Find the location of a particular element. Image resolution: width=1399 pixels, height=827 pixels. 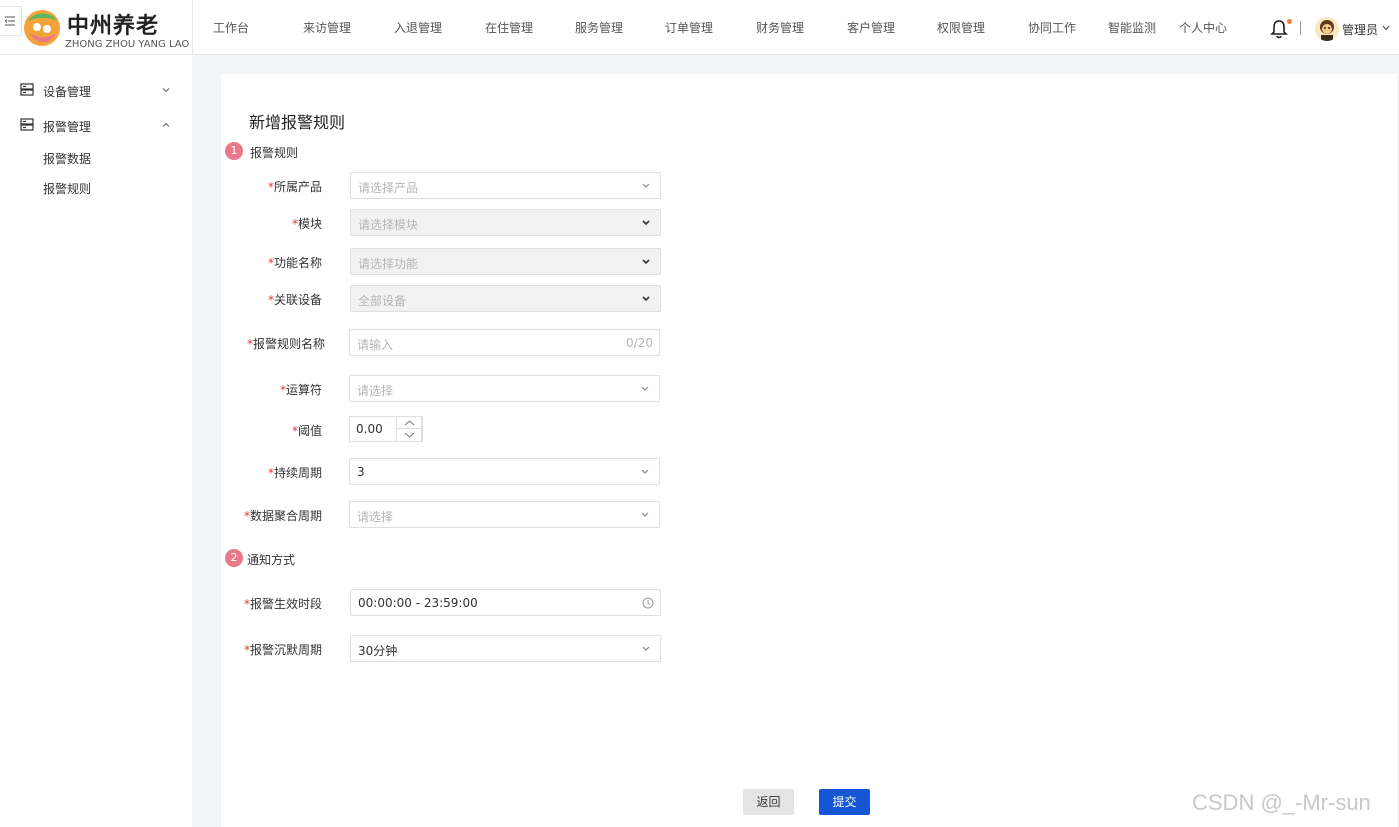

section-title: 报警规则 is located at coordinates (274, 153).